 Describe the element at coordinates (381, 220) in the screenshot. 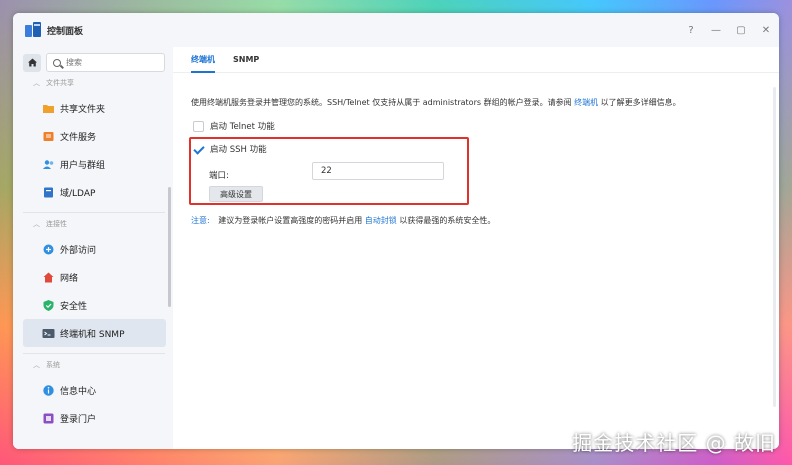

I see `auto-block-link: 自动封锁` at that location.